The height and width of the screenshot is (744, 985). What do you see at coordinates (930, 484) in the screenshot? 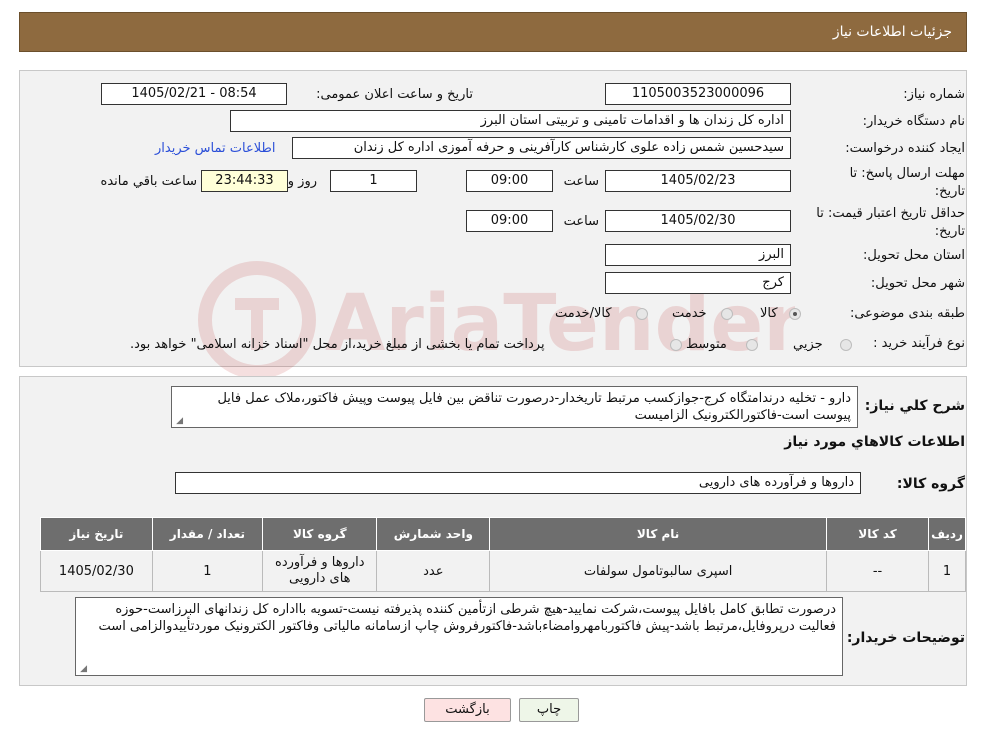
I see `goods-group-label: گروه کالا:` at bounding box center [930, 484].